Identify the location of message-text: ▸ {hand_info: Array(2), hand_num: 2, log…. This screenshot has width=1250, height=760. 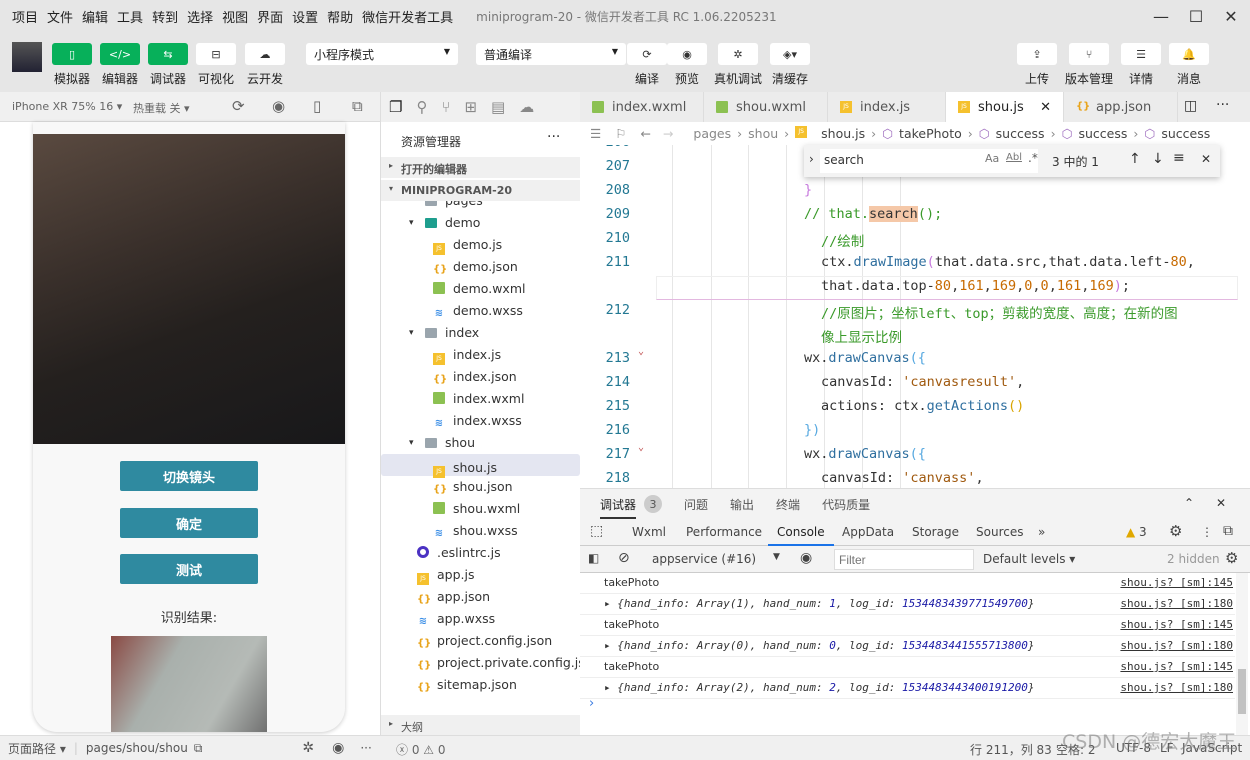
(819, 688).